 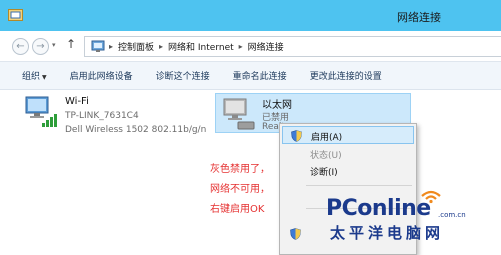 What do you see at coordinates (98, 46) in the screenshot?
I see `control-panel-icon` at bounding box center [98, 46].